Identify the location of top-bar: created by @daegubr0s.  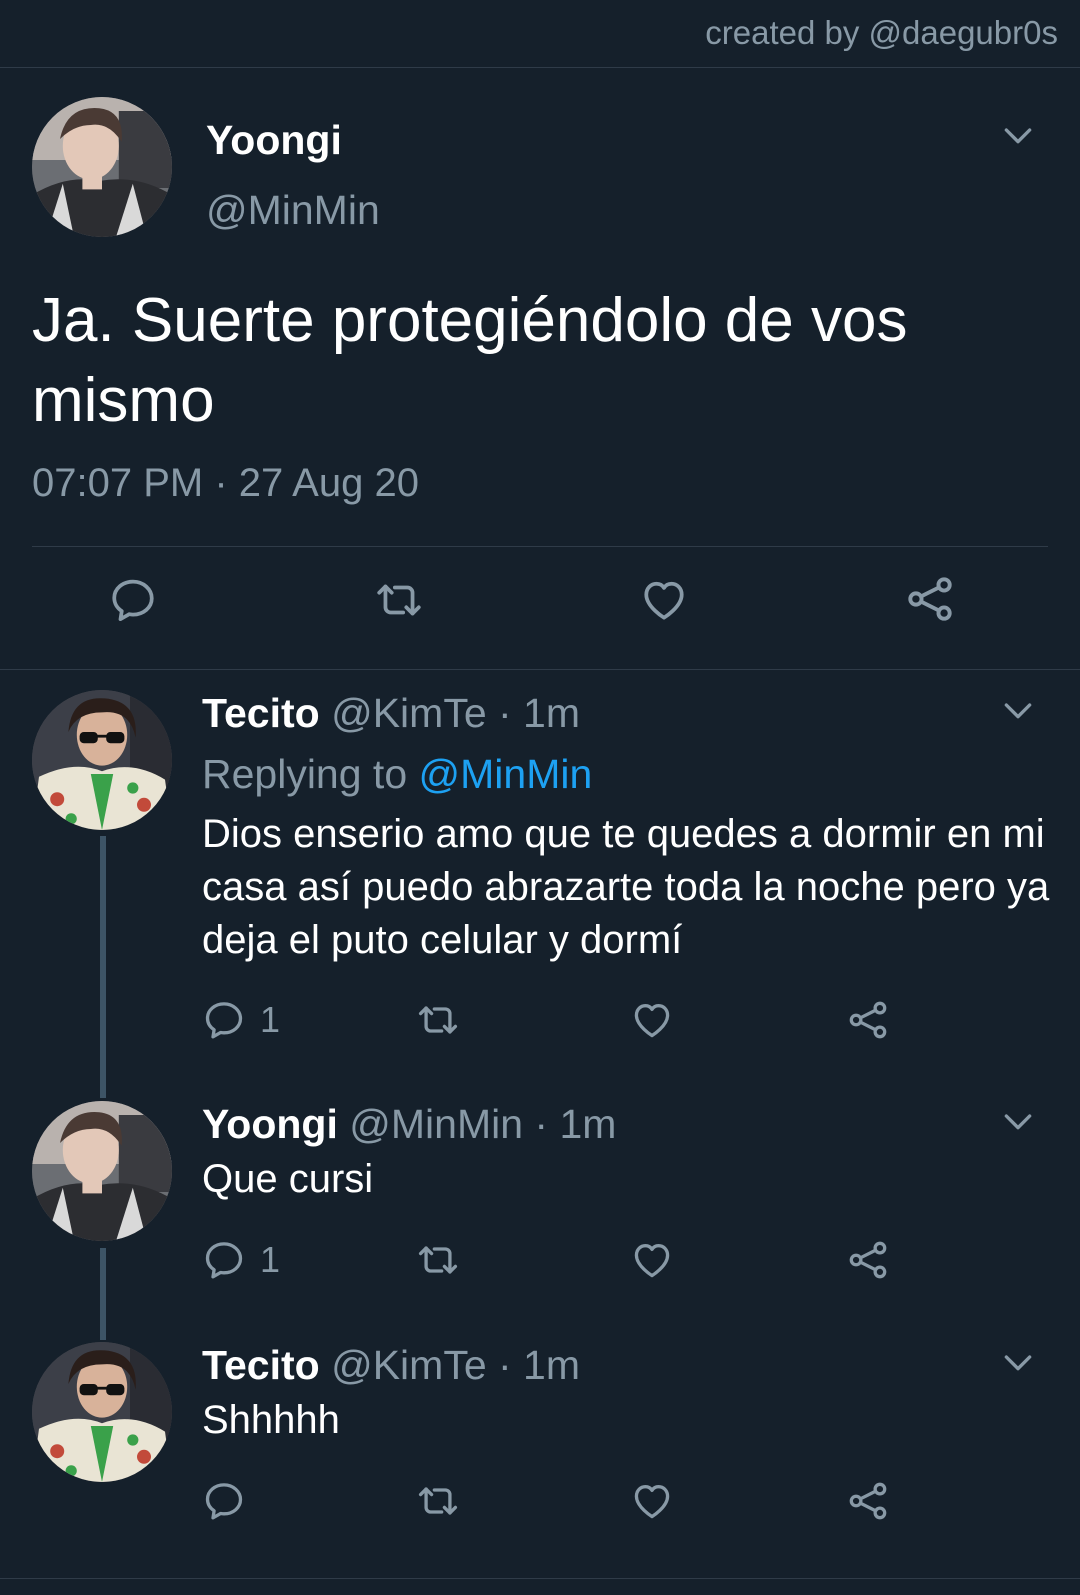
(540, 34).